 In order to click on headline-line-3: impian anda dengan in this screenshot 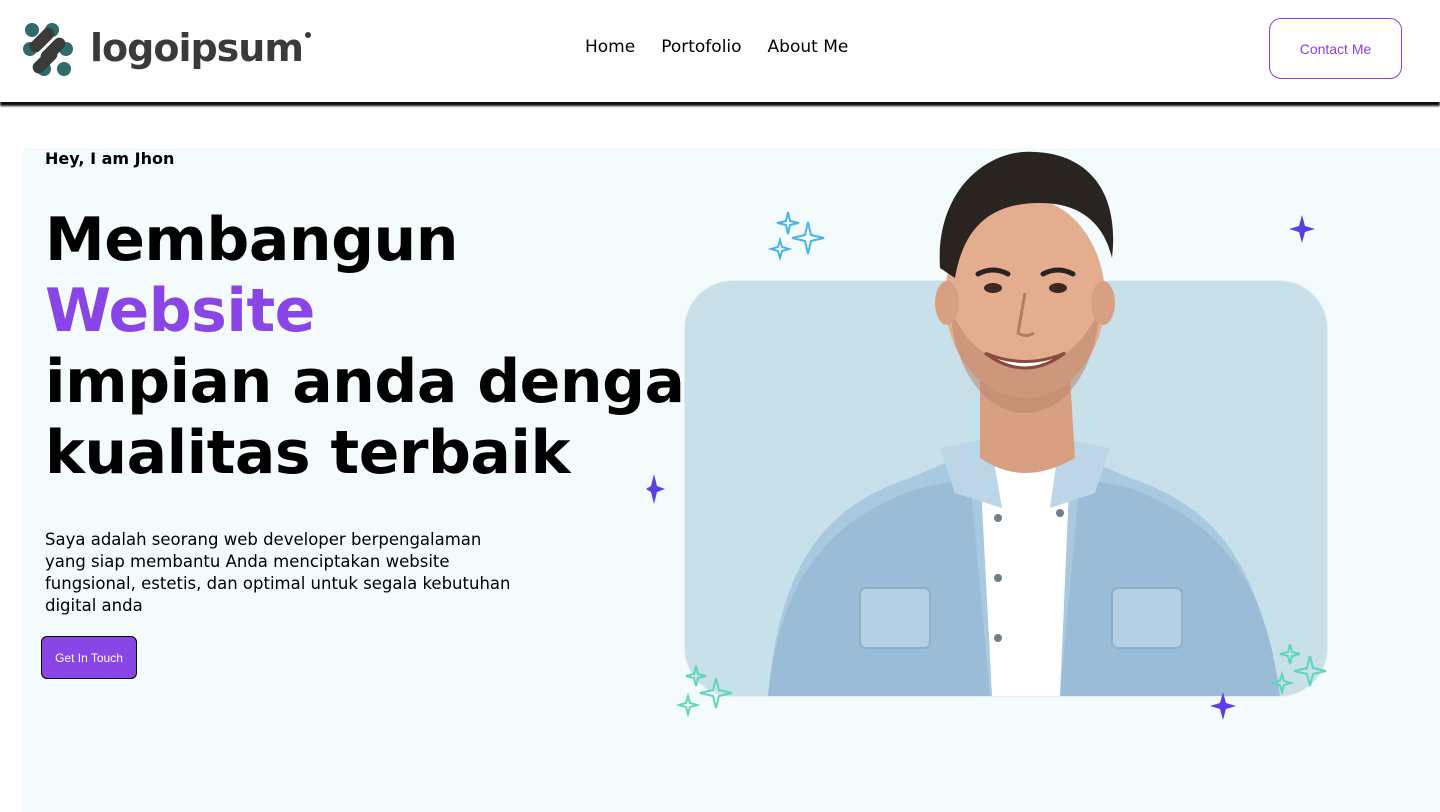, I will do `click(386, 382)`.